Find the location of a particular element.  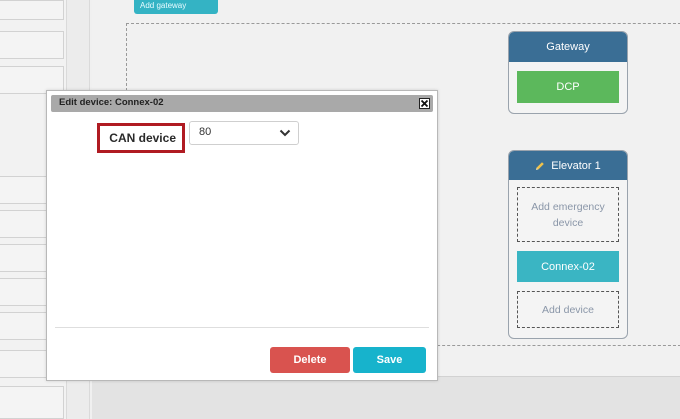

add-emergency-label: Add emergency device is located at coordinates (568, 214).